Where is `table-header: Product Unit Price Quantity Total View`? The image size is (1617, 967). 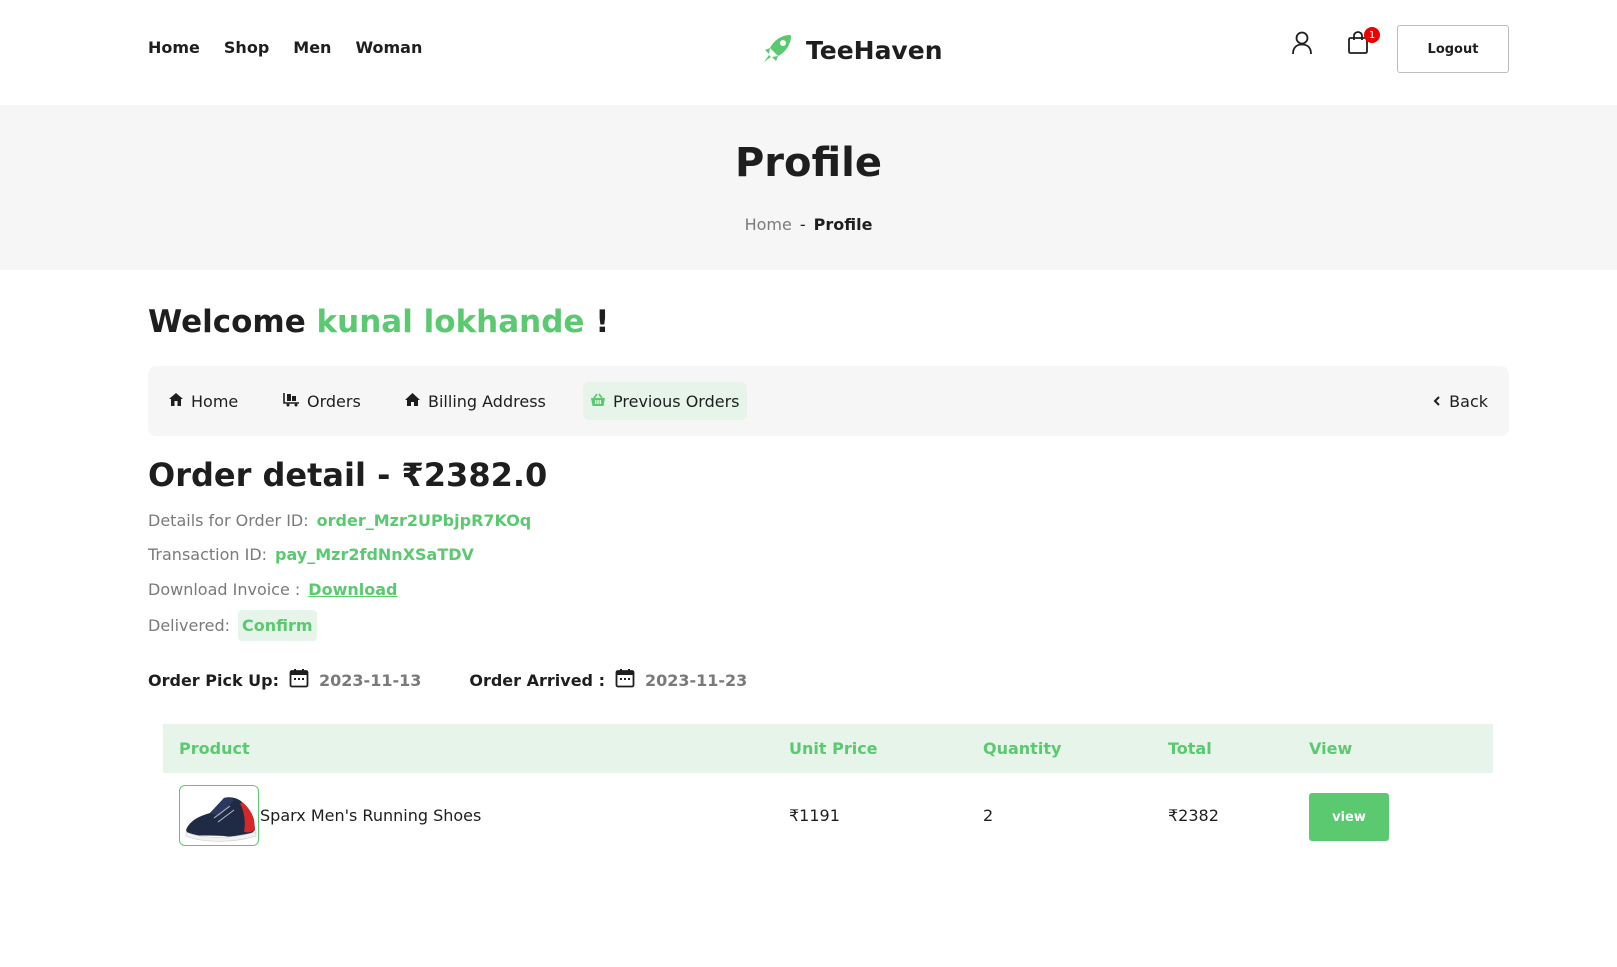 table-header: Product Unit Price Quantity Total View is located at coordinates (828, 748).